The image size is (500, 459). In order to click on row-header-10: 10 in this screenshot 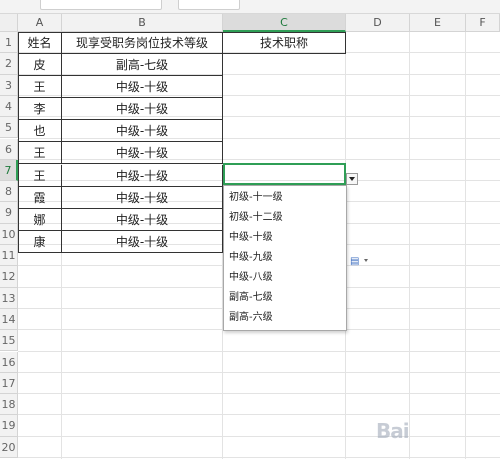, I will do `click(9, 234)`.